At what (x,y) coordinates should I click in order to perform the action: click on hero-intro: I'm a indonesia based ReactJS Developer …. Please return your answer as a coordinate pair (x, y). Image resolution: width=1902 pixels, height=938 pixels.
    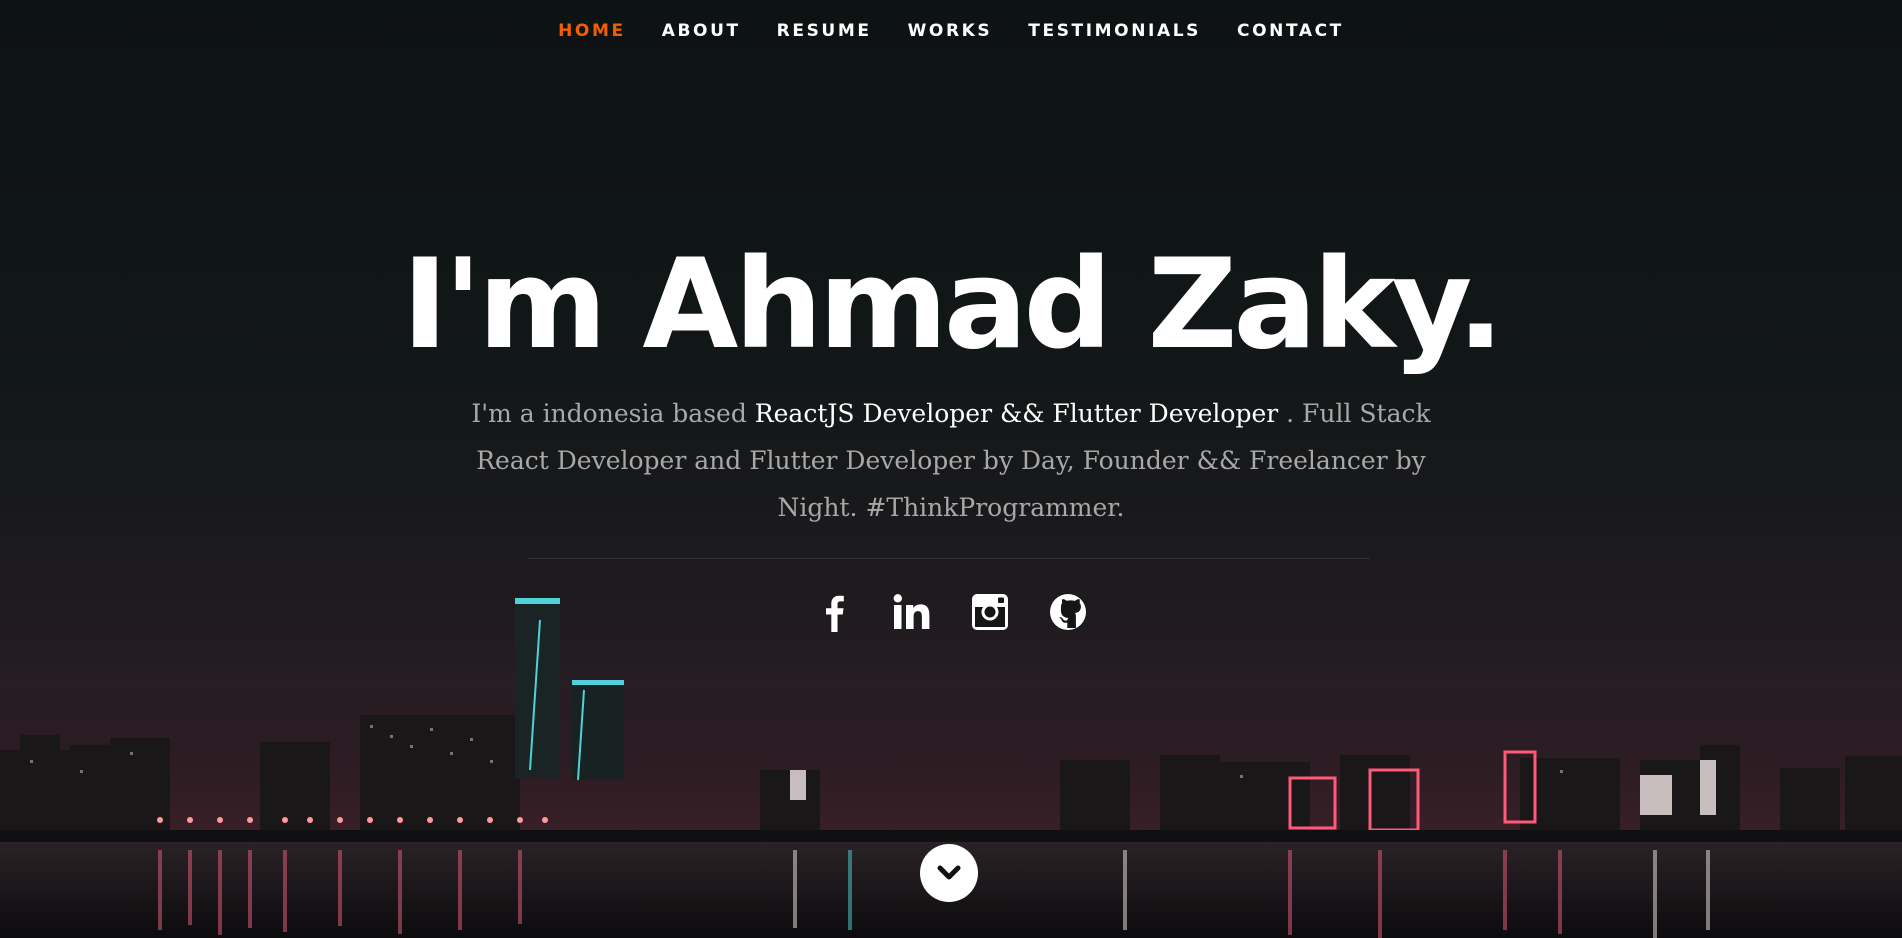
    Looking at the image, I should click on (951, 460).